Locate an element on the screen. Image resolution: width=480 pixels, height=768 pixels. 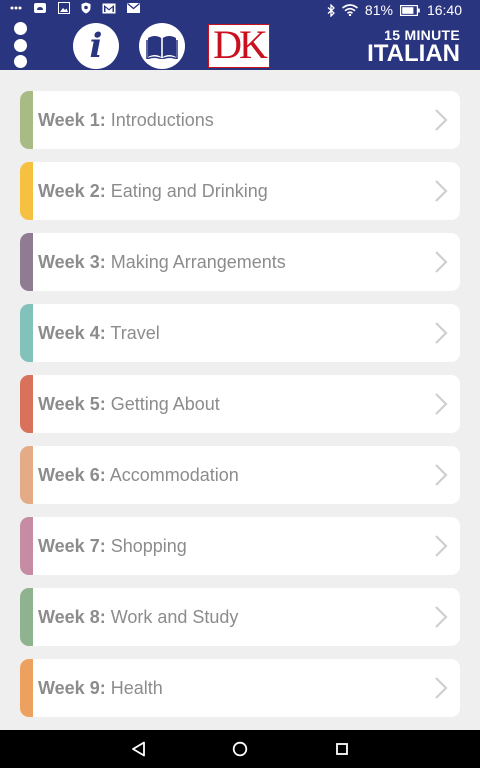
week-item-2: Week 2: Eating and Drinking is located at coordinates (240, 191).